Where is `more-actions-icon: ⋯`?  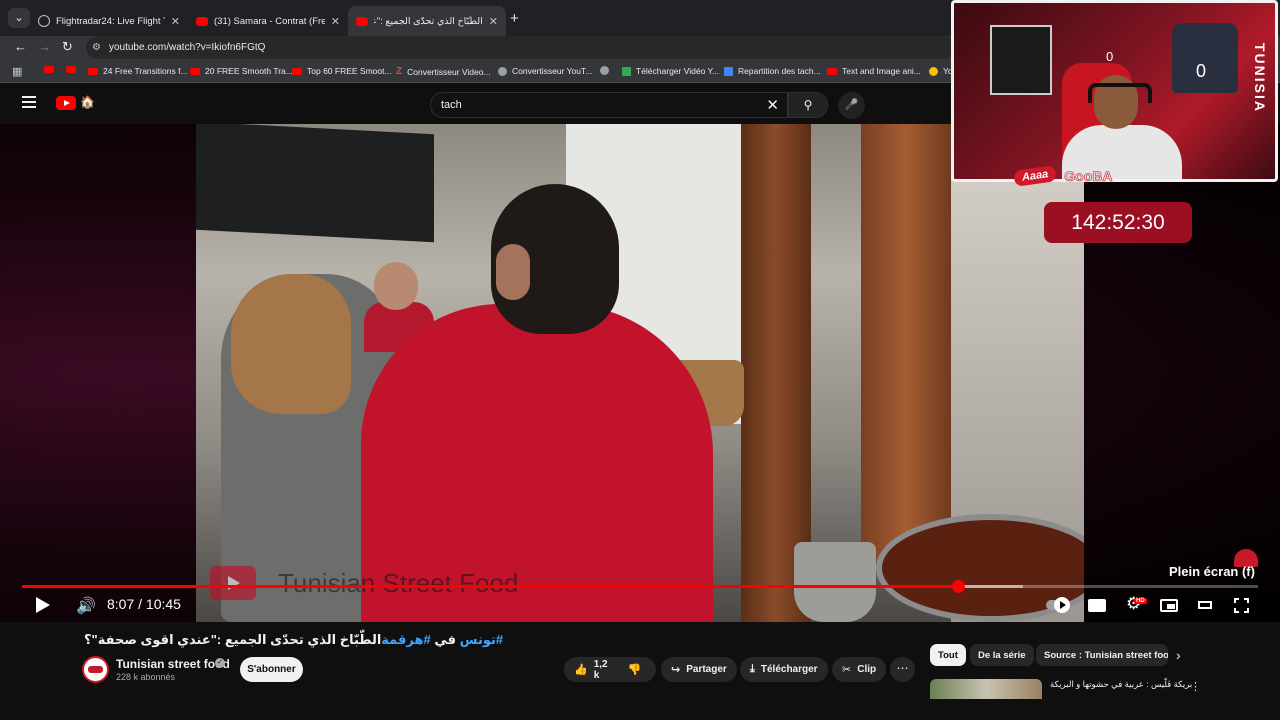 more-actions-icon: ⋯ is located at coordinates (902, 669).